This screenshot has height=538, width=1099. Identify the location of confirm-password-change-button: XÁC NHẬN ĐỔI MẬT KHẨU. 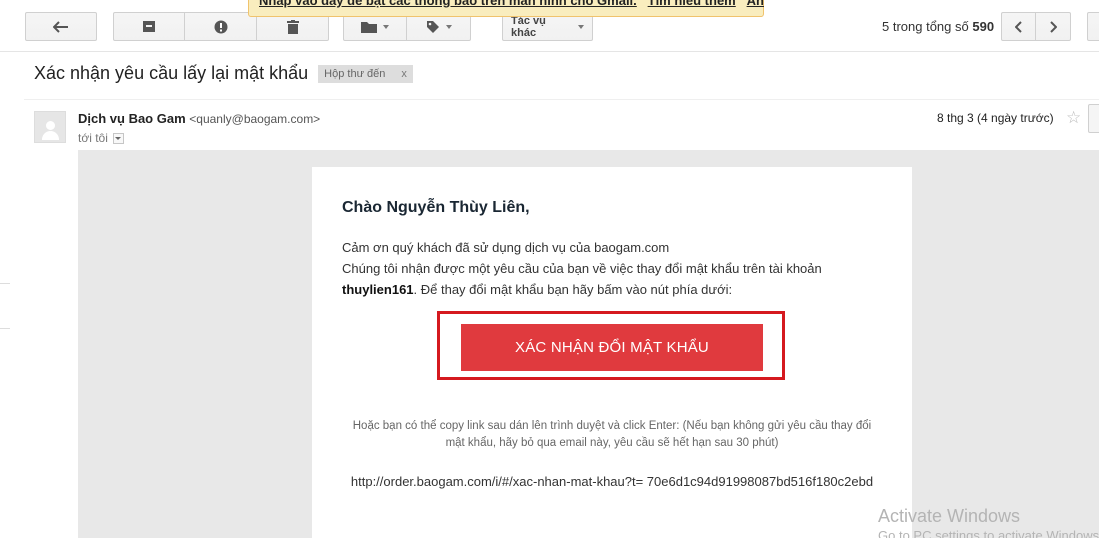
(612, 347).